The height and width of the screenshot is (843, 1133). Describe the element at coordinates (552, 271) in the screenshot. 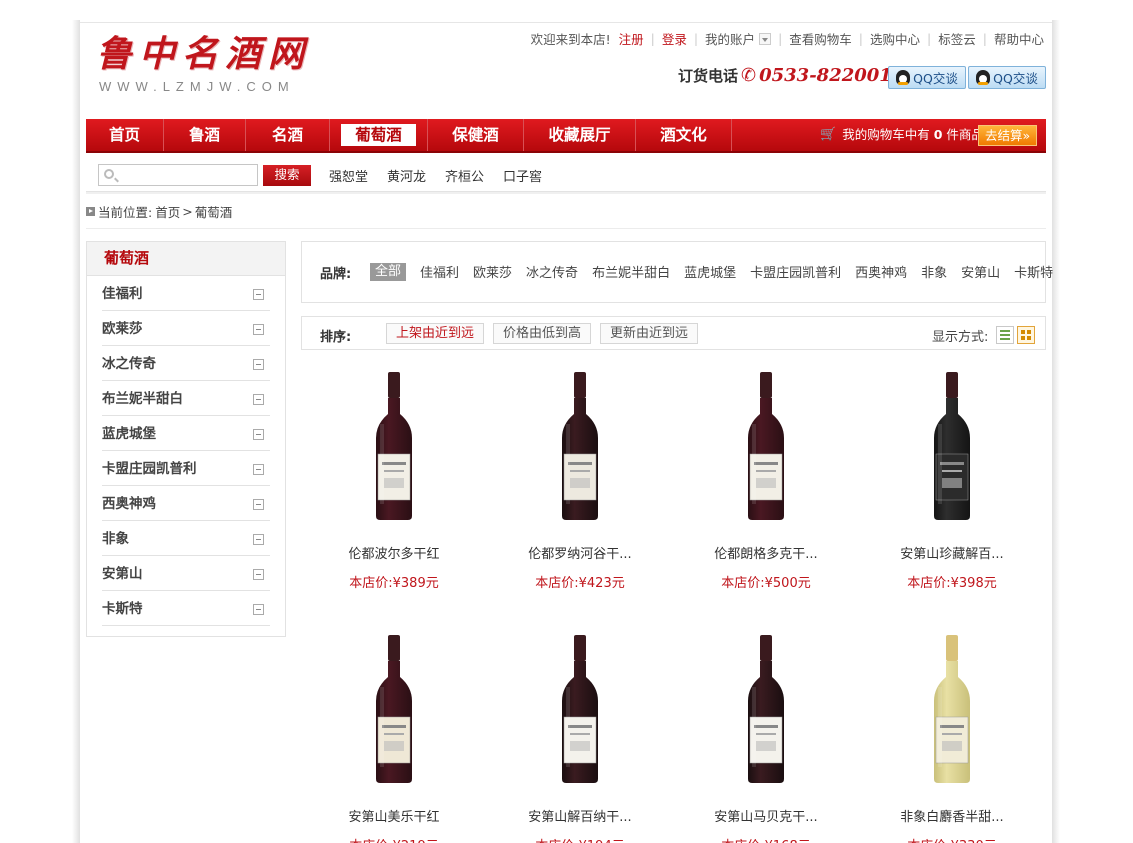

I see `brand-chip: 冰之传奇` at that location.